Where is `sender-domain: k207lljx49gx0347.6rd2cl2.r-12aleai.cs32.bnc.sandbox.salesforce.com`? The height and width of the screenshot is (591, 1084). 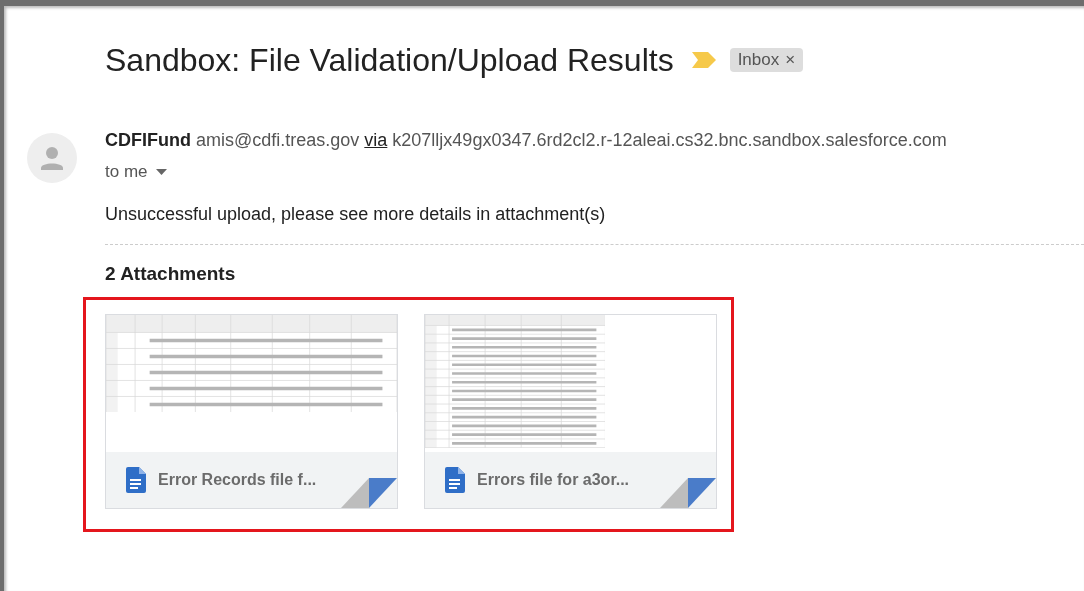
sender-domain: k207lljx49gx0347.6rd2cl2.r-12aleai.cs32.bnc.sandbox.salesforce.com is located at coordinates (669, 140).